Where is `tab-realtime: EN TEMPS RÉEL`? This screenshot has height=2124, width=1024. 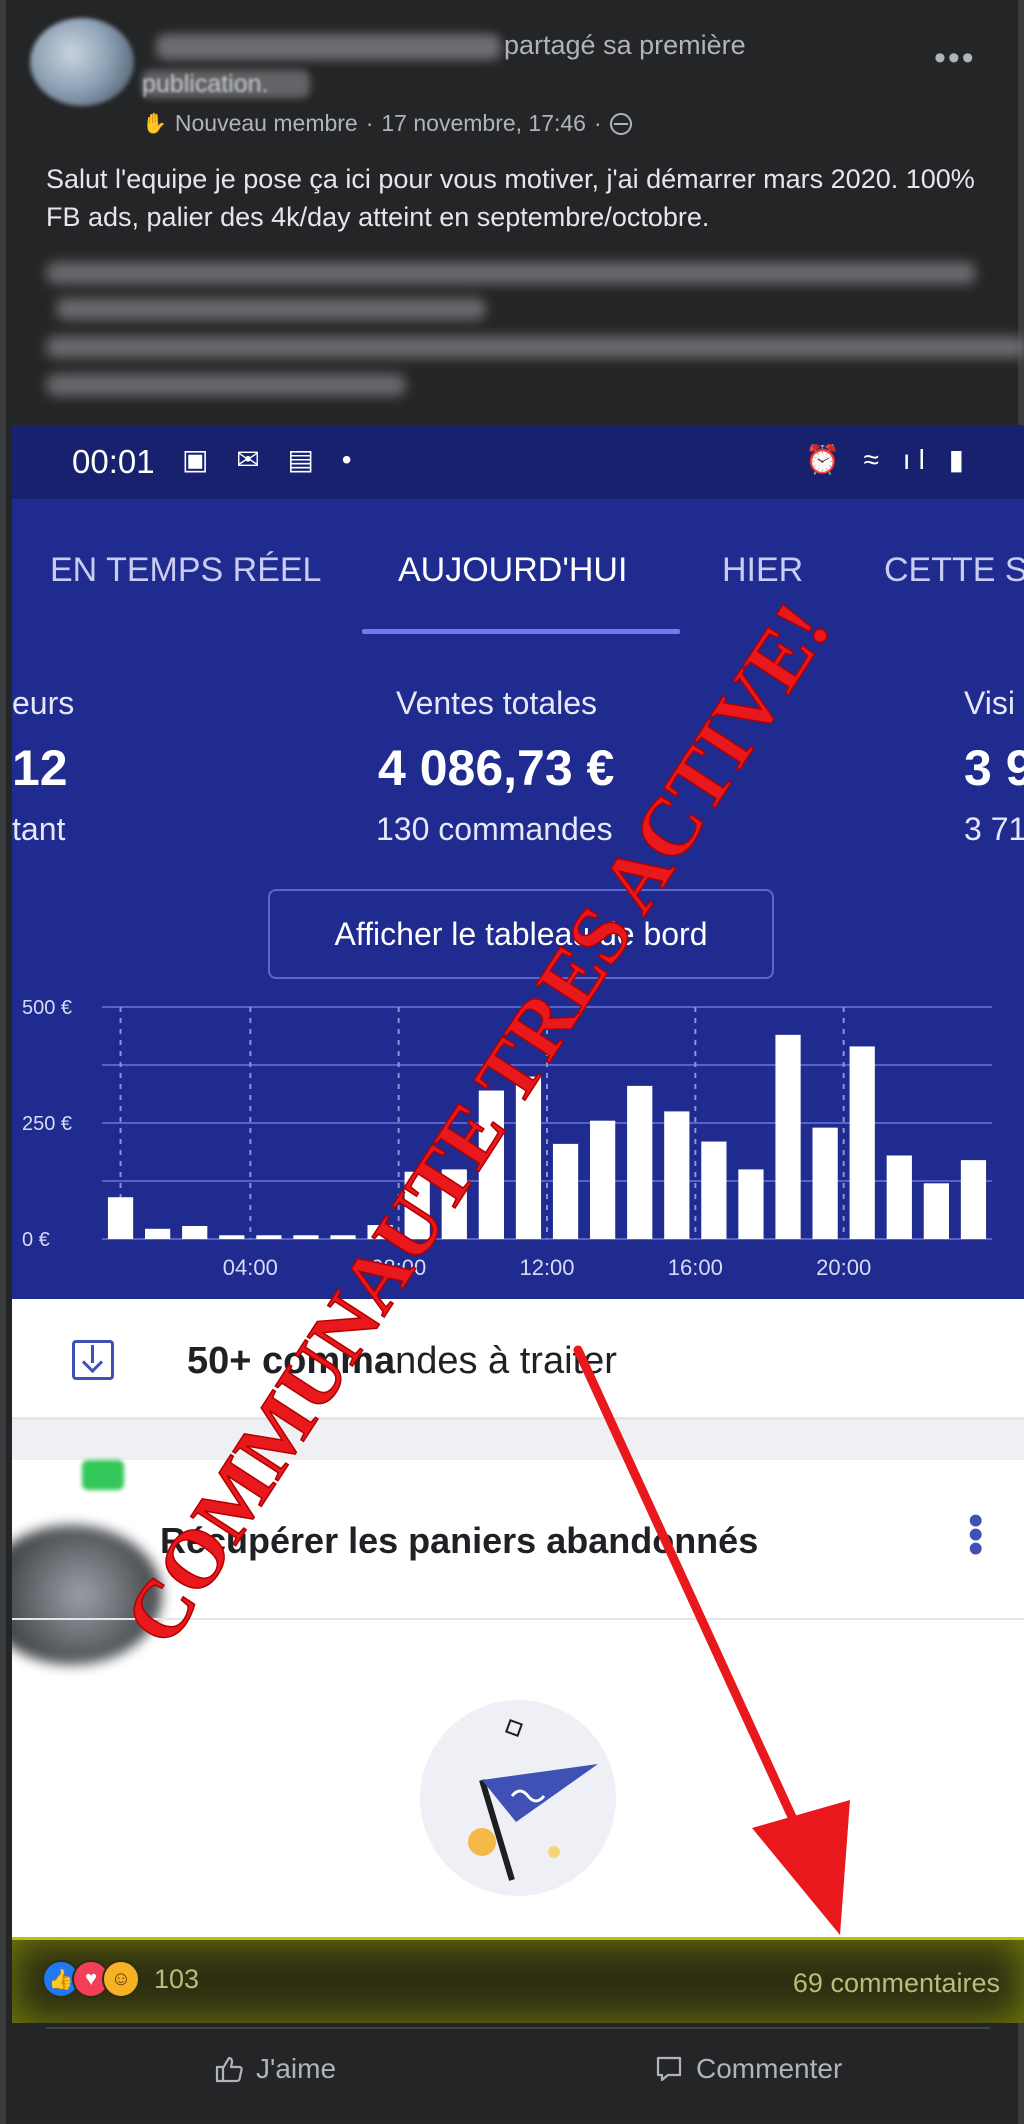
tab-realtime: EN TEMPS RÉEL is located at coordinates (185, 570).